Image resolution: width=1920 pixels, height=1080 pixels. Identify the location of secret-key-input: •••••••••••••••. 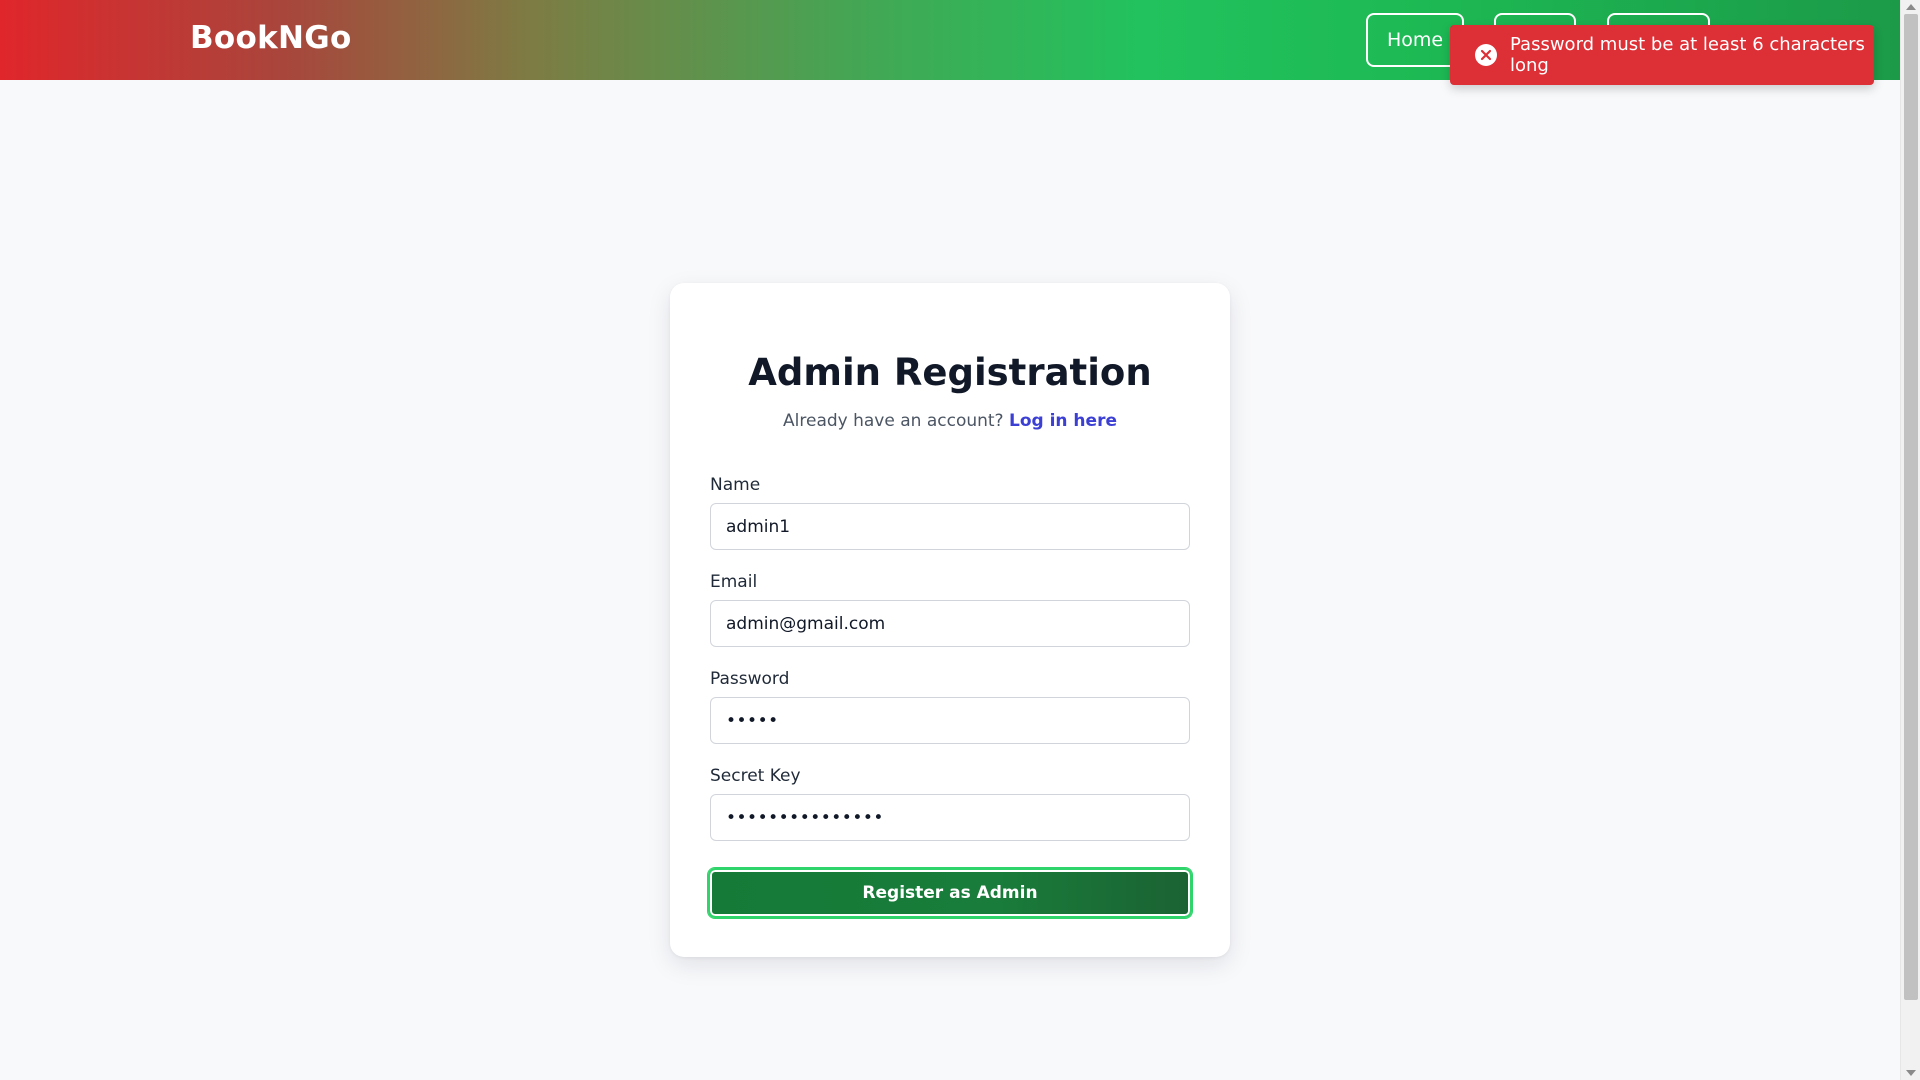
(950, 817).